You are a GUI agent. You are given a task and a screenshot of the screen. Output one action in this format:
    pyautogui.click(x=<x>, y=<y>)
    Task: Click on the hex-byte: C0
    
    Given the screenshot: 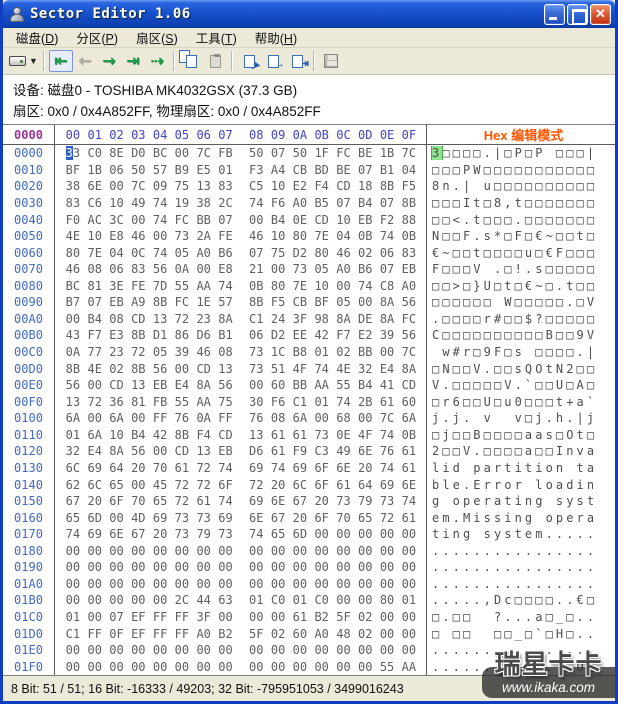 What is the action you would take?
    pyautogui.click(x=278, y=600)
    